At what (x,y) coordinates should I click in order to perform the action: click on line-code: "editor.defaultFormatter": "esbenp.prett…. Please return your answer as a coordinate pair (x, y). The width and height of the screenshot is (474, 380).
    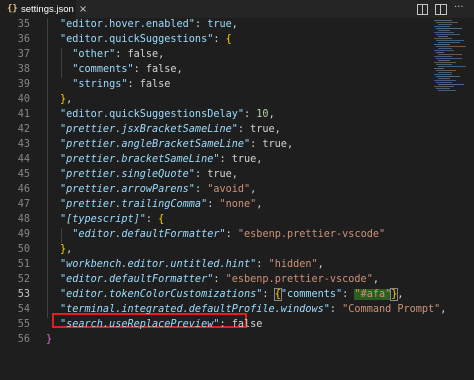
    Looking at the image, I should click on (219, 279).